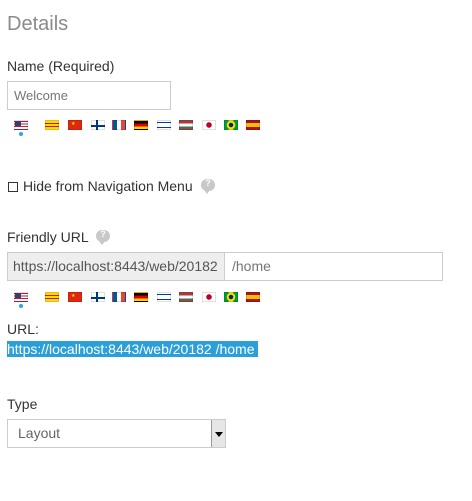 The image size is (472, 501). I want to click on hide-nav-checkbox, so click(13, 187).